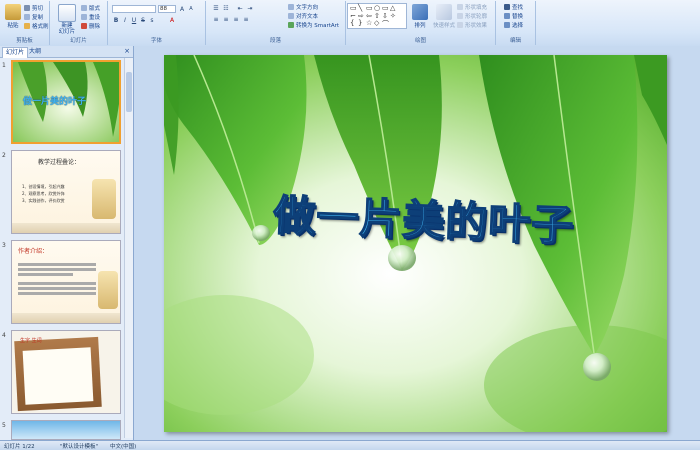 The image size is (700, 450). I want to click on slides-group-label: 幻灯片, so click(78, 41).